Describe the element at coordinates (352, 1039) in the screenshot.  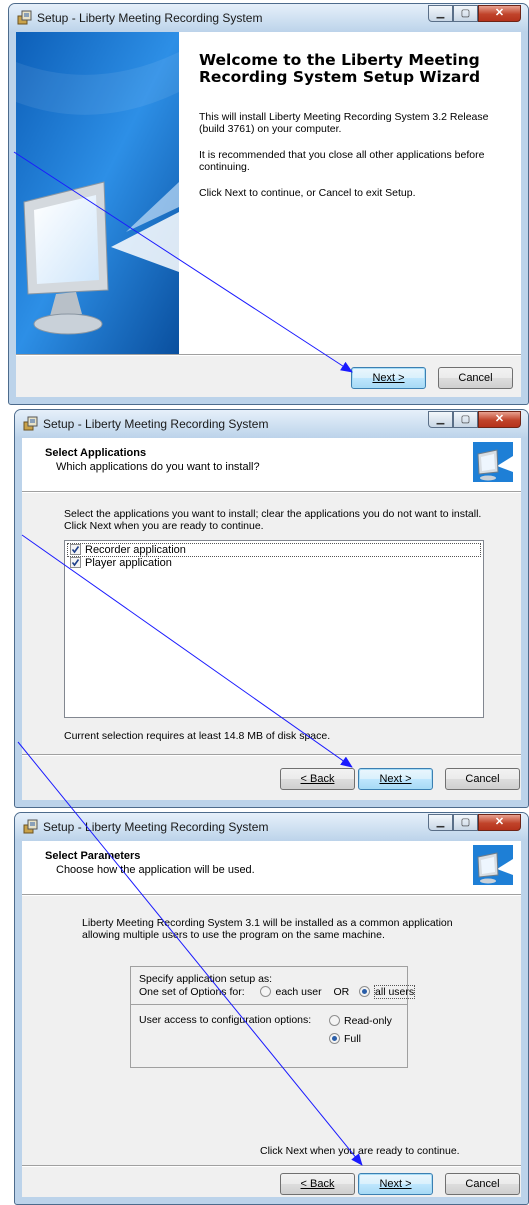
I see `full-label: Full` at that location.